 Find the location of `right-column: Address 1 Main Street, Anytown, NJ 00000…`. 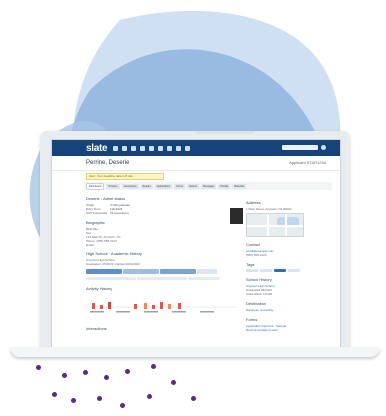

right-column: Address 1 Main Street, Anytown, NJ 00000… is located at coordinates (287, 266).